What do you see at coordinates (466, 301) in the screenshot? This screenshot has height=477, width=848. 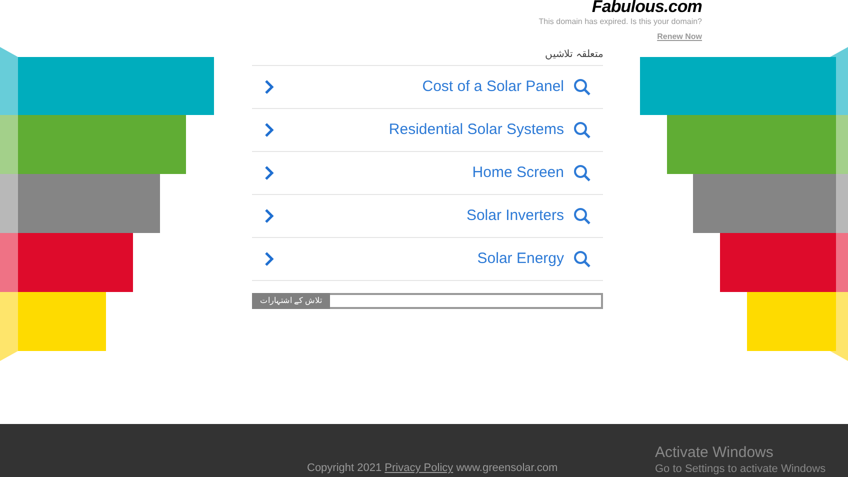 I see `search-field` at bounding box center [466, 301].